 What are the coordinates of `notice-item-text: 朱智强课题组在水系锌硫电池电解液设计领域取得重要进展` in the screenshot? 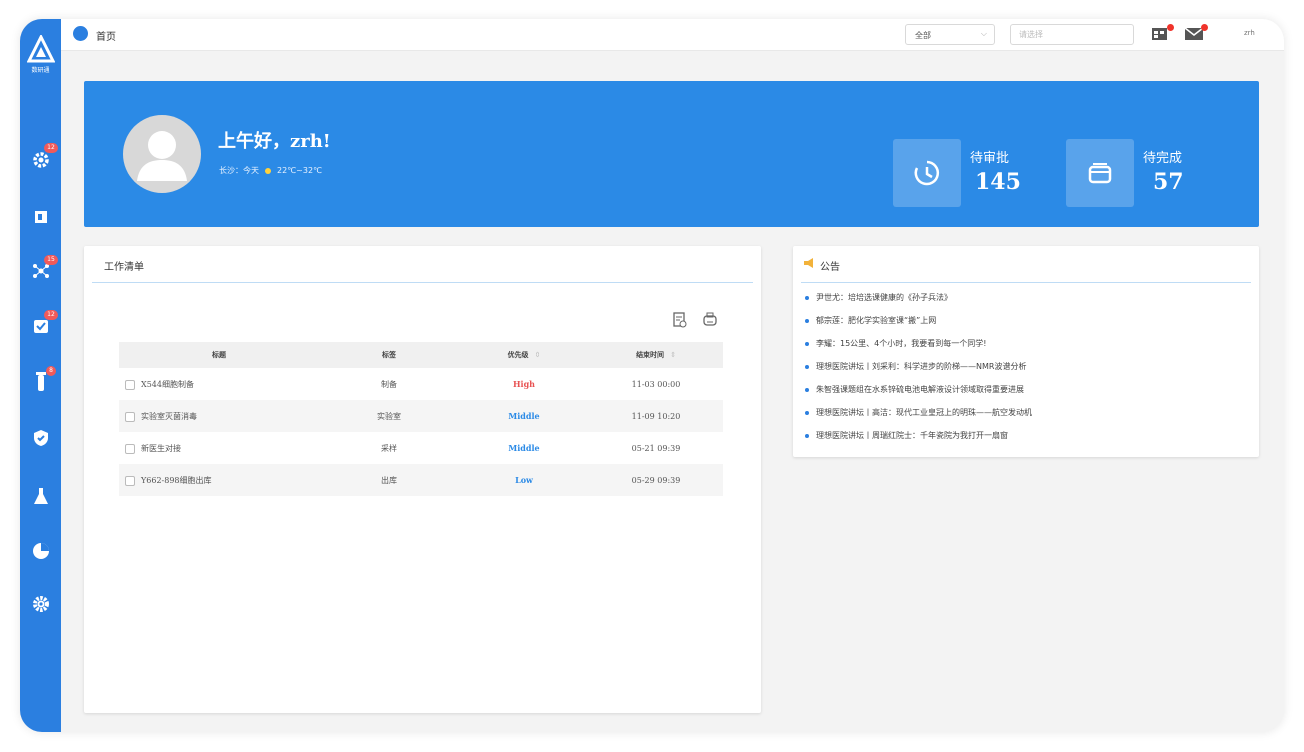 It's located at (920, 389).